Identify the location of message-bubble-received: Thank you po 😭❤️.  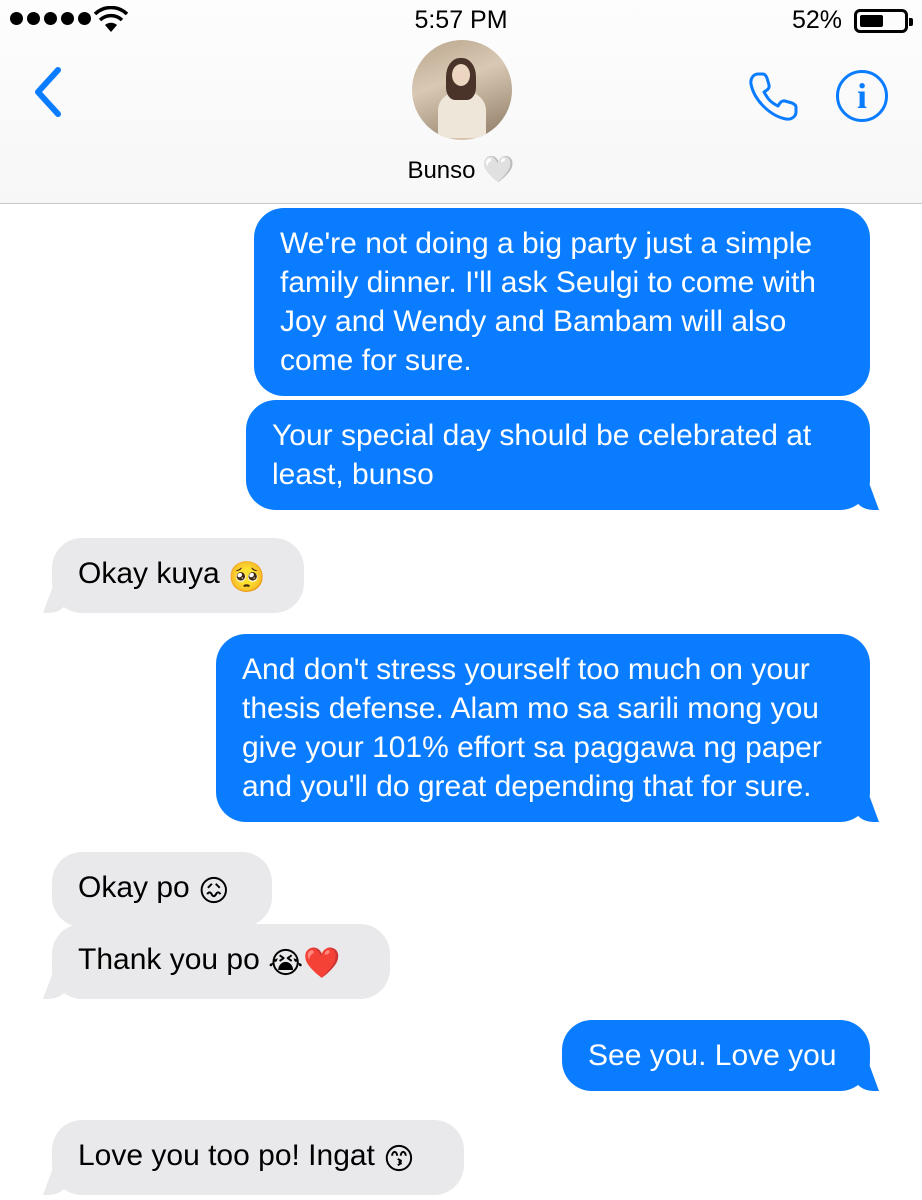
(221, 961).